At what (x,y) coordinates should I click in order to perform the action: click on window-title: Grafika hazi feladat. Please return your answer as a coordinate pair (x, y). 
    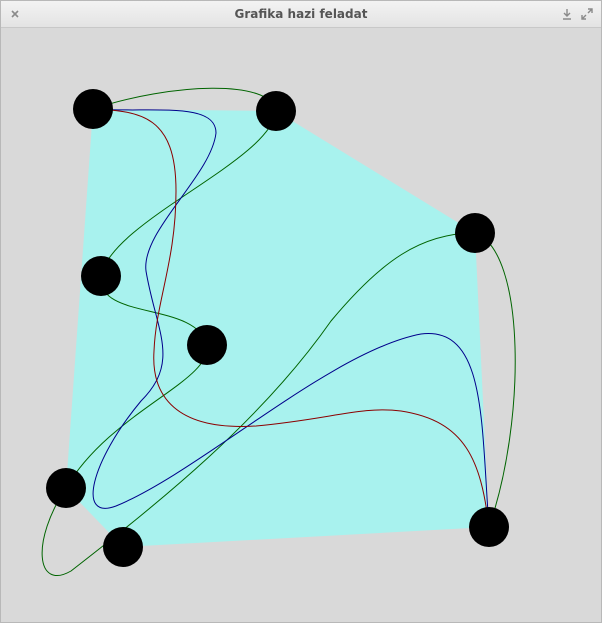
    Looking at the image, I should click on (301, 14).